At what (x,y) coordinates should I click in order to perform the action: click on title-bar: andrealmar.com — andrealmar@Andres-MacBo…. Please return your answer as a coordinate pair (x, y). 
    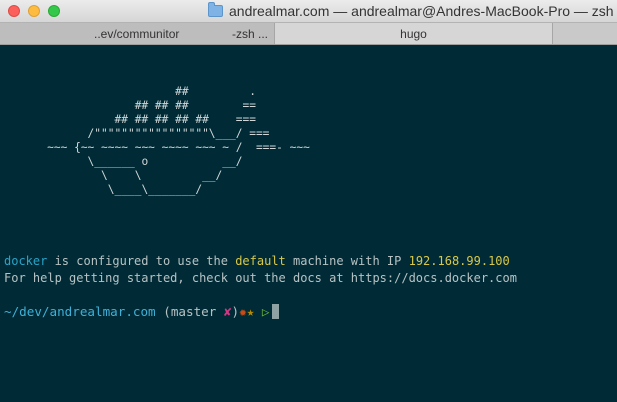
    Looking at the image, I should click on (308, 11).